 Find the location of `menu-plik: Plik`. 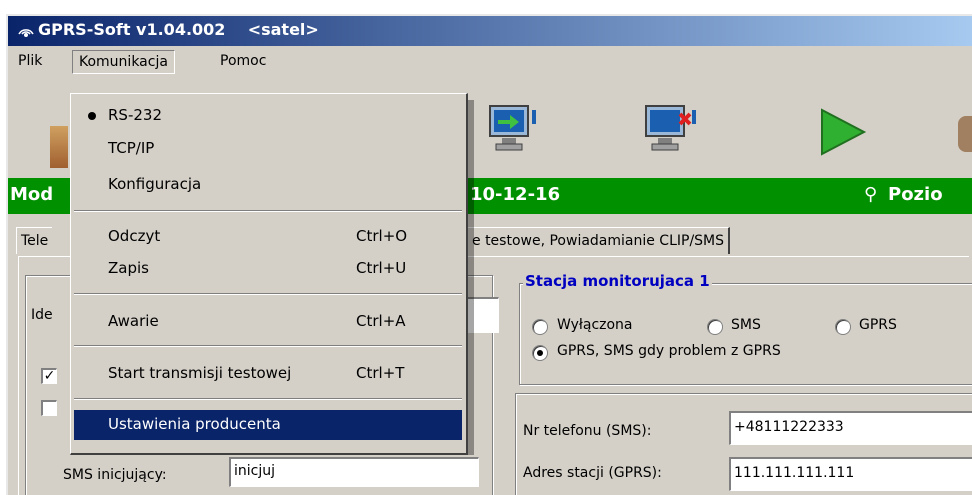

menu-plik: Plik is located at coordinates (30, 61).